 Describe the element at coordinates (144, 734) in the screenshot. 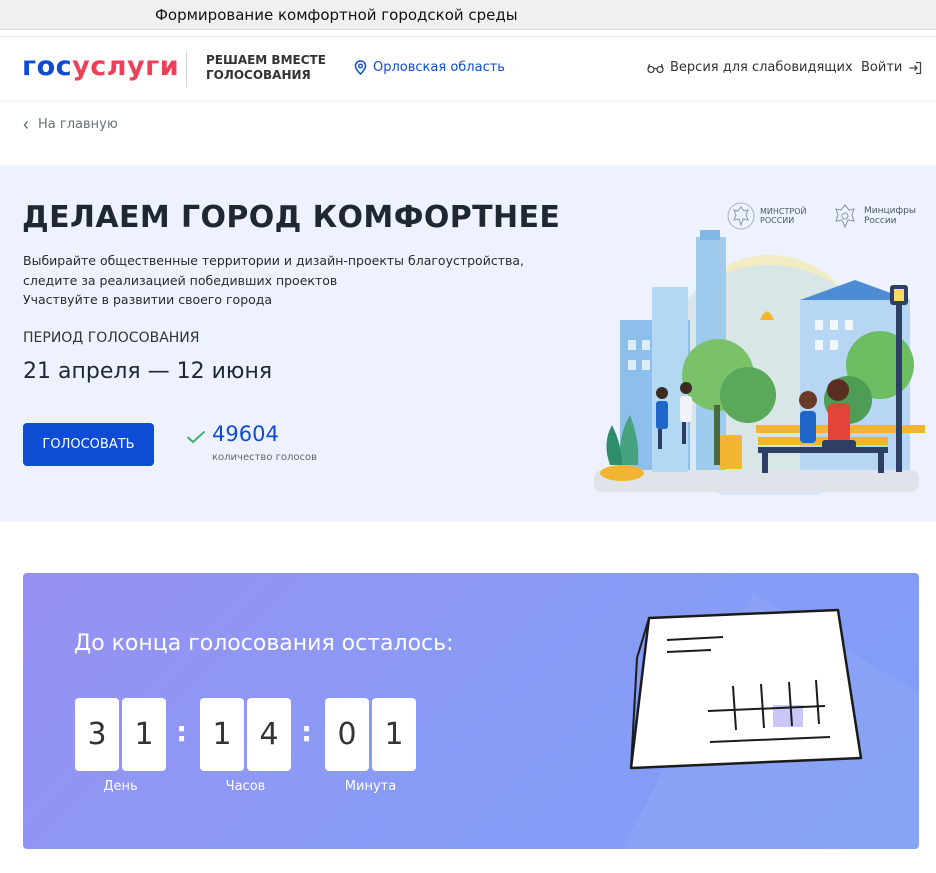

I see `days-digit: 1` at that location.